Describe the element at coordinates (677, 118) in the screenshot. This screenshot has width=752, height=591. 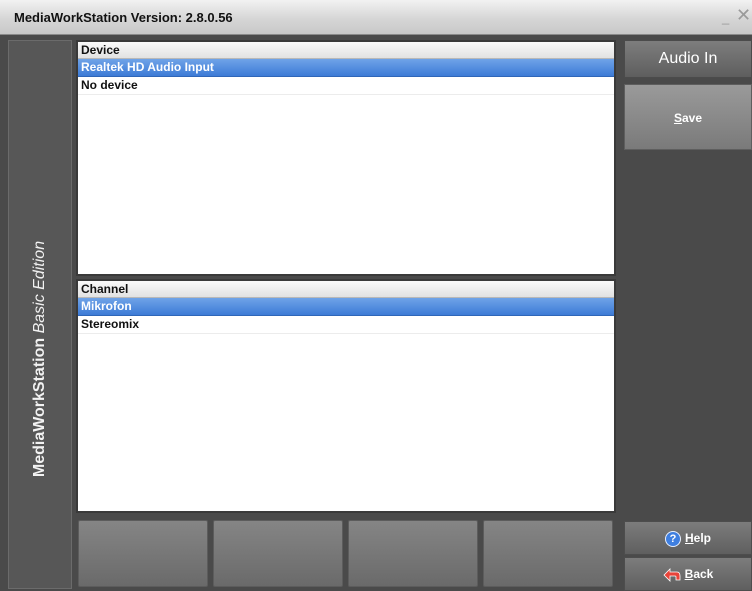
I see `save-mnemonic: S` at that location.